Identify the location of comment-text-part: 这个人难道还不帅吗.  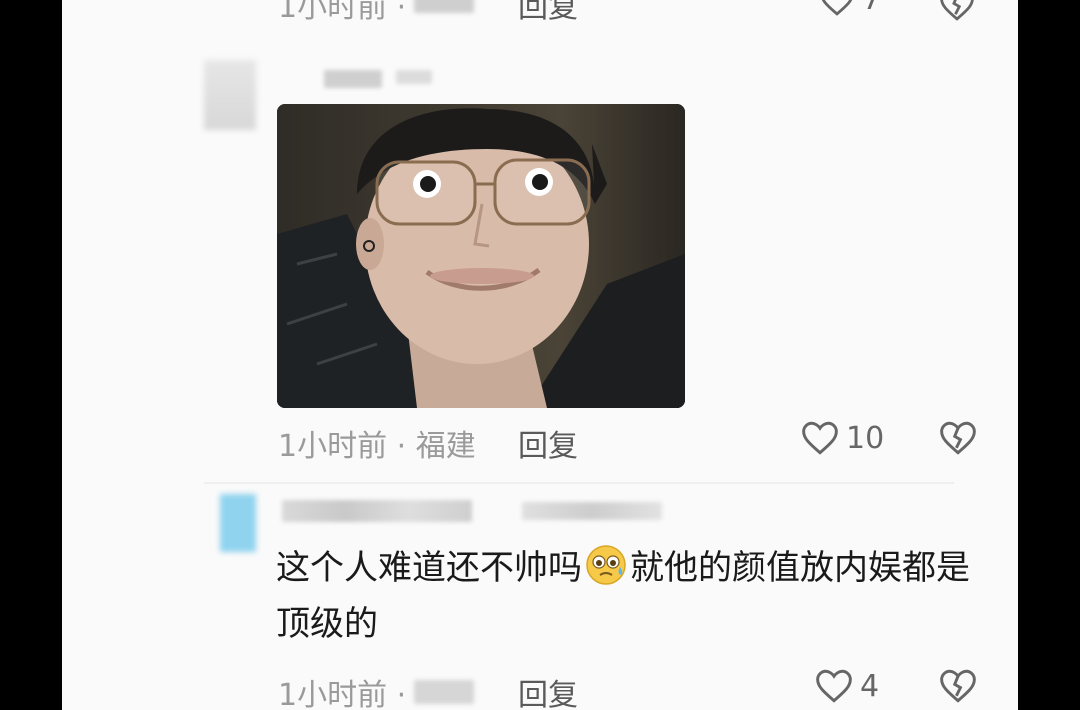
(429, 568).